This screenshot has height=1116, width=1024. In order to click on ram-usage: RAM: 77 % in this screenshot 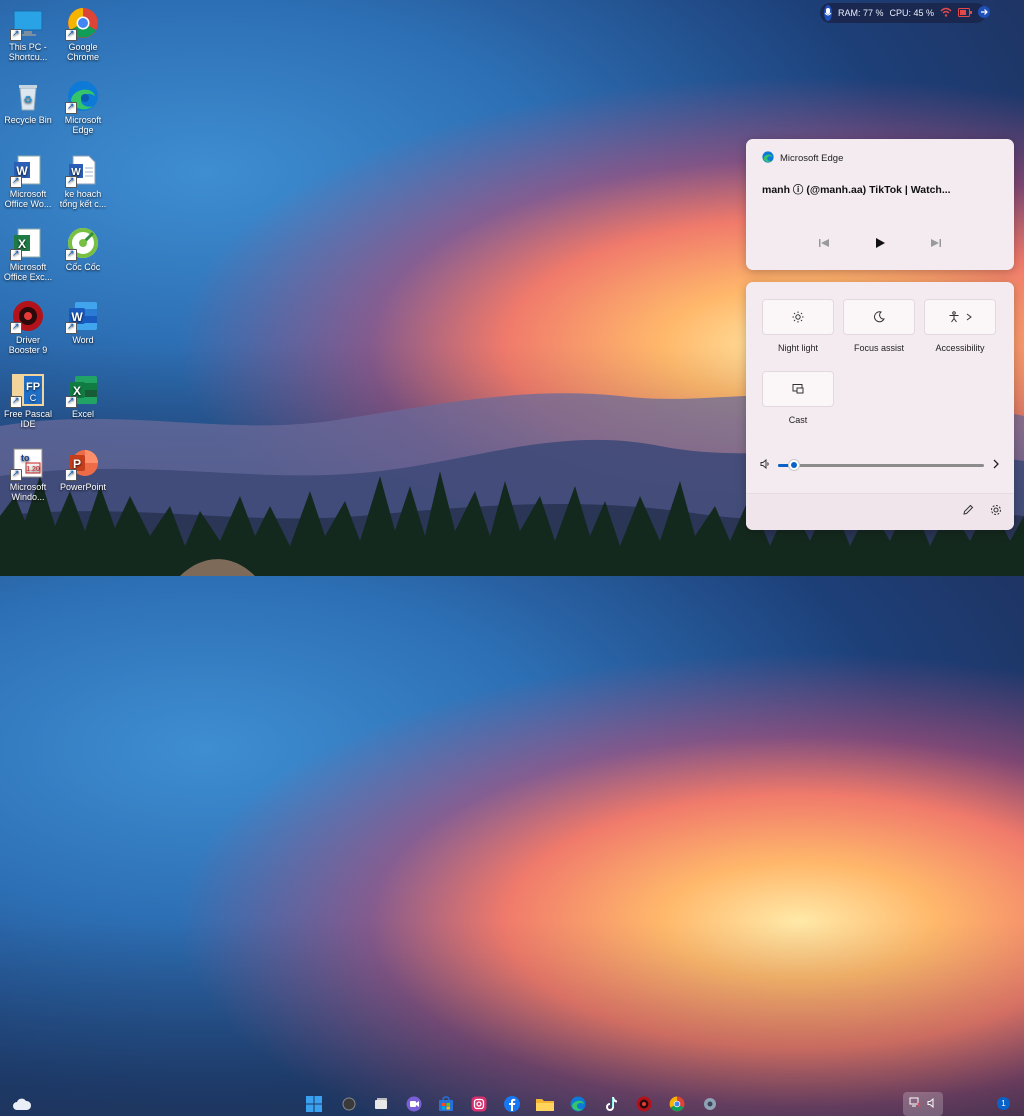, I will do `click(861, 13)`.